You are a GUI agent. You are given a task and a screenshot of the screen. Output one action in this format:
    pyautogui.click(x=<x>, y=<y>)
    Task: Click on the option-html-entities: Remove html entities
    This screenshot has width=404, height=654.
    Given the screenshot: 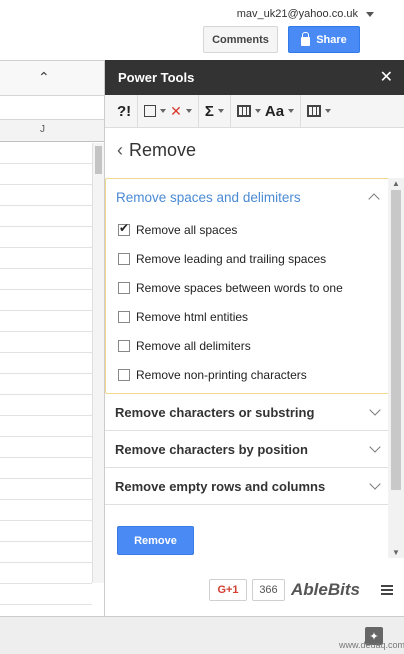 What is the action you would take?
    pyautogui.click(x=247, y=316)
    